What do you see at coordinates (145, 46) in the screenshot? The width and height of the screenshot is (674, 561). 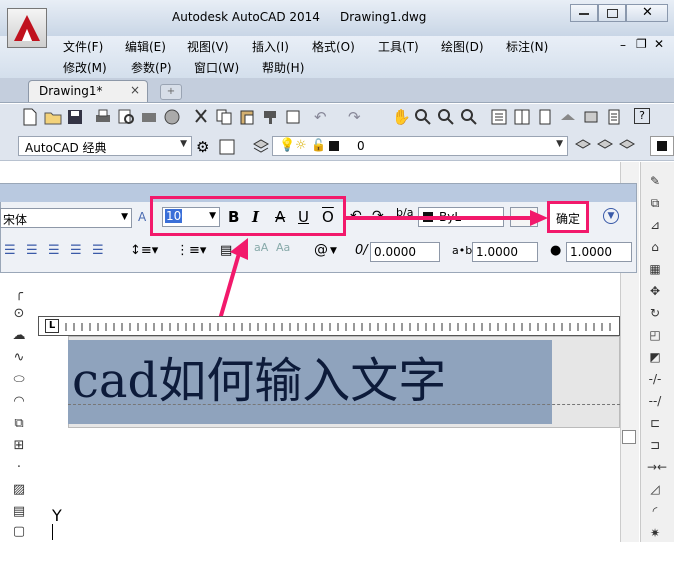 I see `menu-edit: 编辑(E)` at bounding box center [145, 46].